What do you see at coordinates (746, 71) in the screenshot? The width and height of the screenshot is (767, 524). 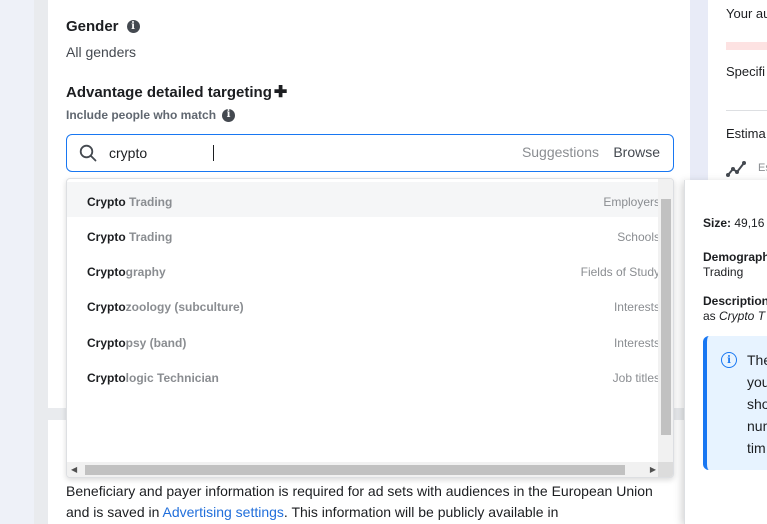 I see `audience-specific-label: Specifi` at bounding box center [746, 71].